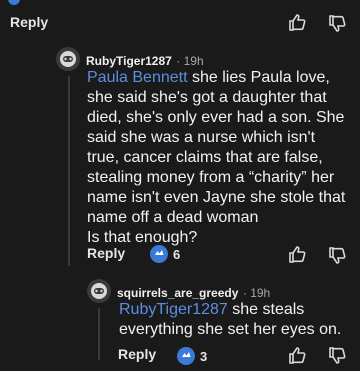 The image size is (360, 371). I want to click on reaction-summary: 3, so click(191, 356).